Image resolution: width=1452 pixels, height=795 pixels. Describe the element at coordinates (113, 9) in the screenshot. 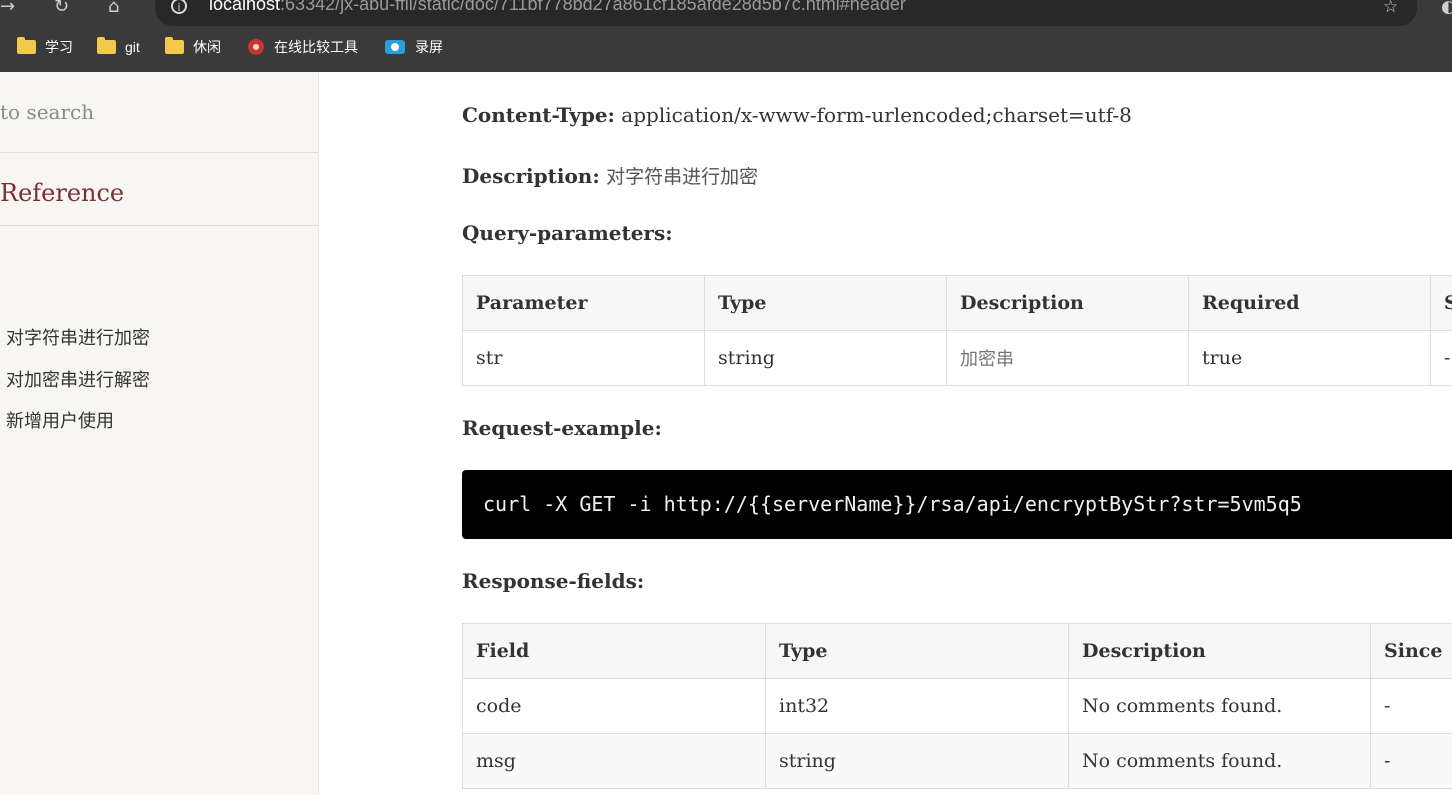

I see `home-icon: ⌂` at that location.